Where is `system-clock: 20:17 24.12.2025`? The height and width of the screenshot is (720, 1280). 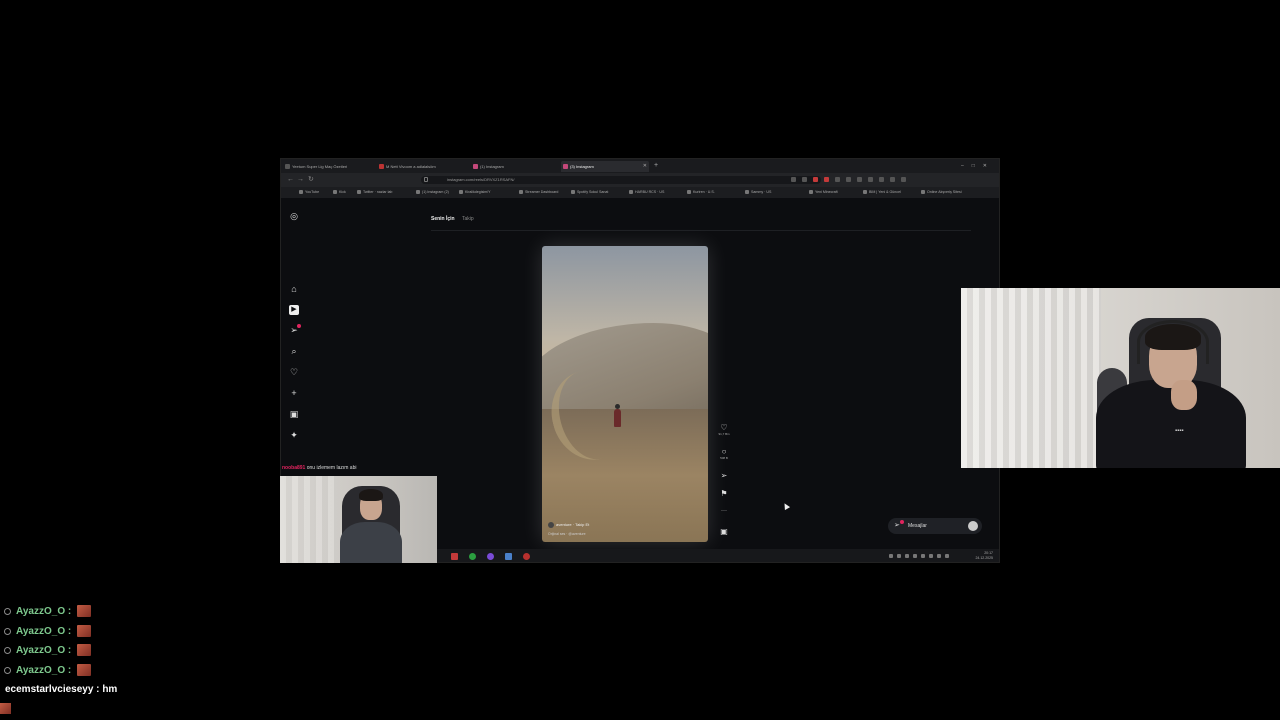
system-clock: 20:17 24.12.2025 is located at coordinates (984, 556).